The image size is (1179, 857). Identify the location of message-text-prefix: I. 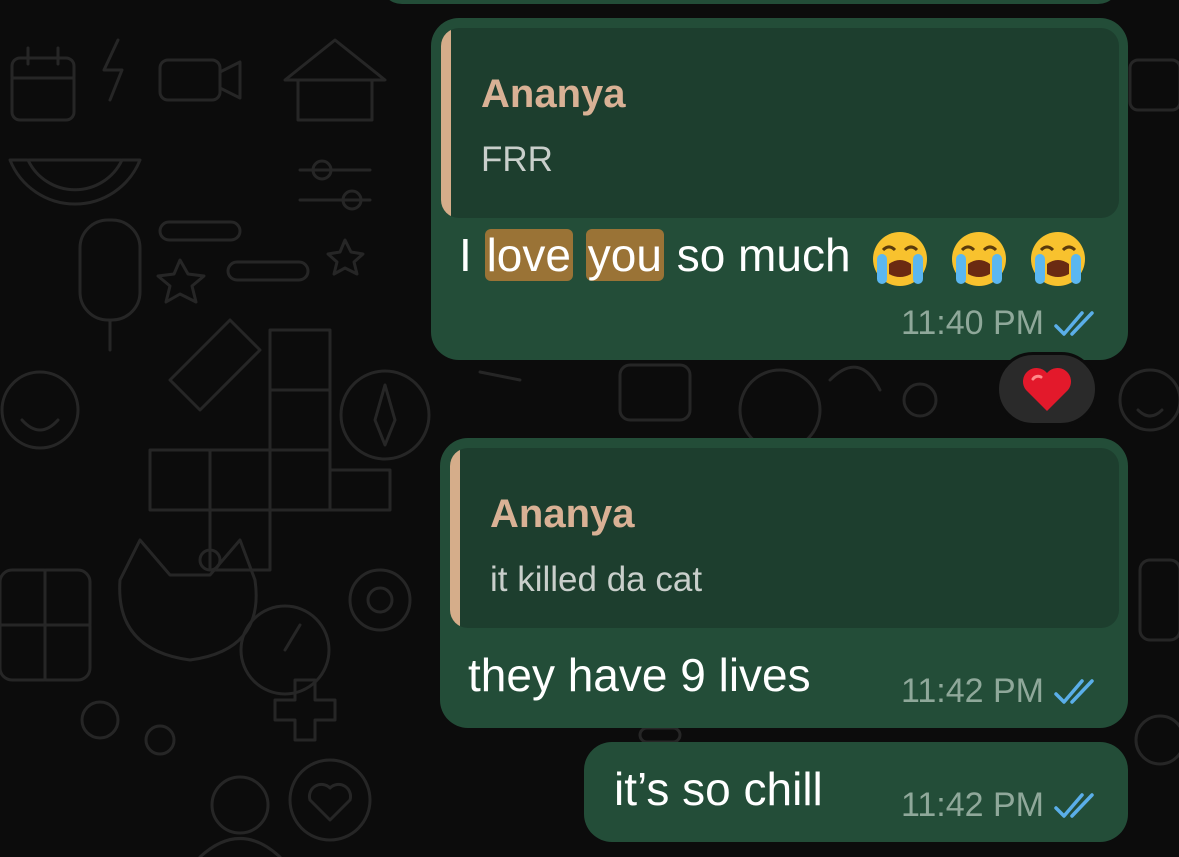
(465, 255).